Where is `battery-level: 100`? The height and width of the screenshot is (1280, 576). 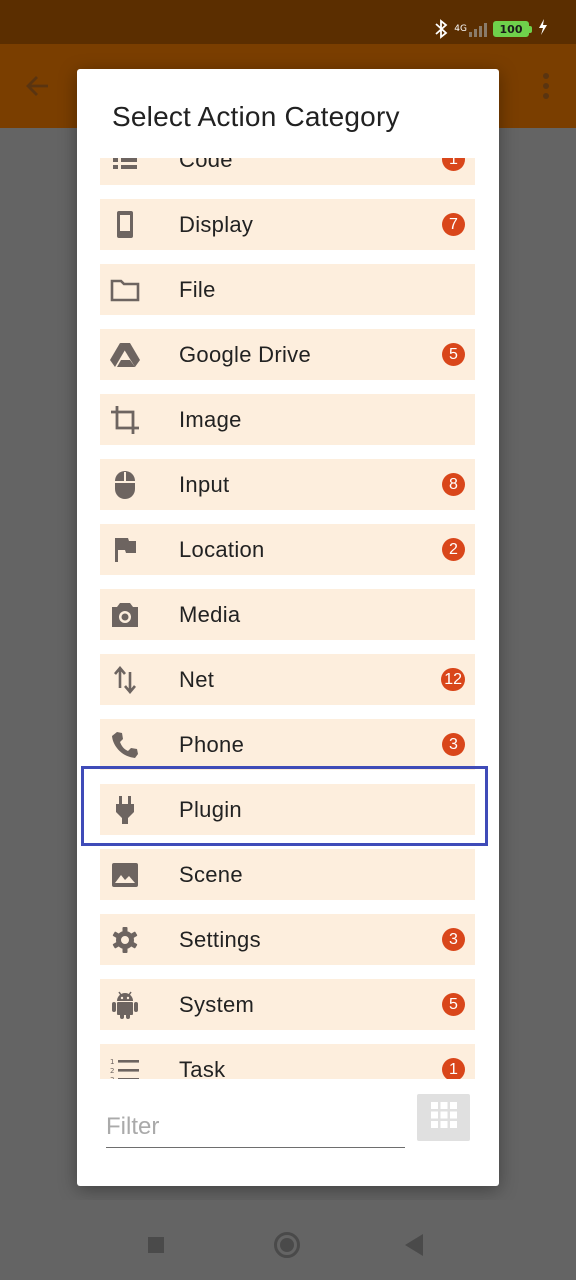 battery-level: 100 is located at coordinates (511, 29).